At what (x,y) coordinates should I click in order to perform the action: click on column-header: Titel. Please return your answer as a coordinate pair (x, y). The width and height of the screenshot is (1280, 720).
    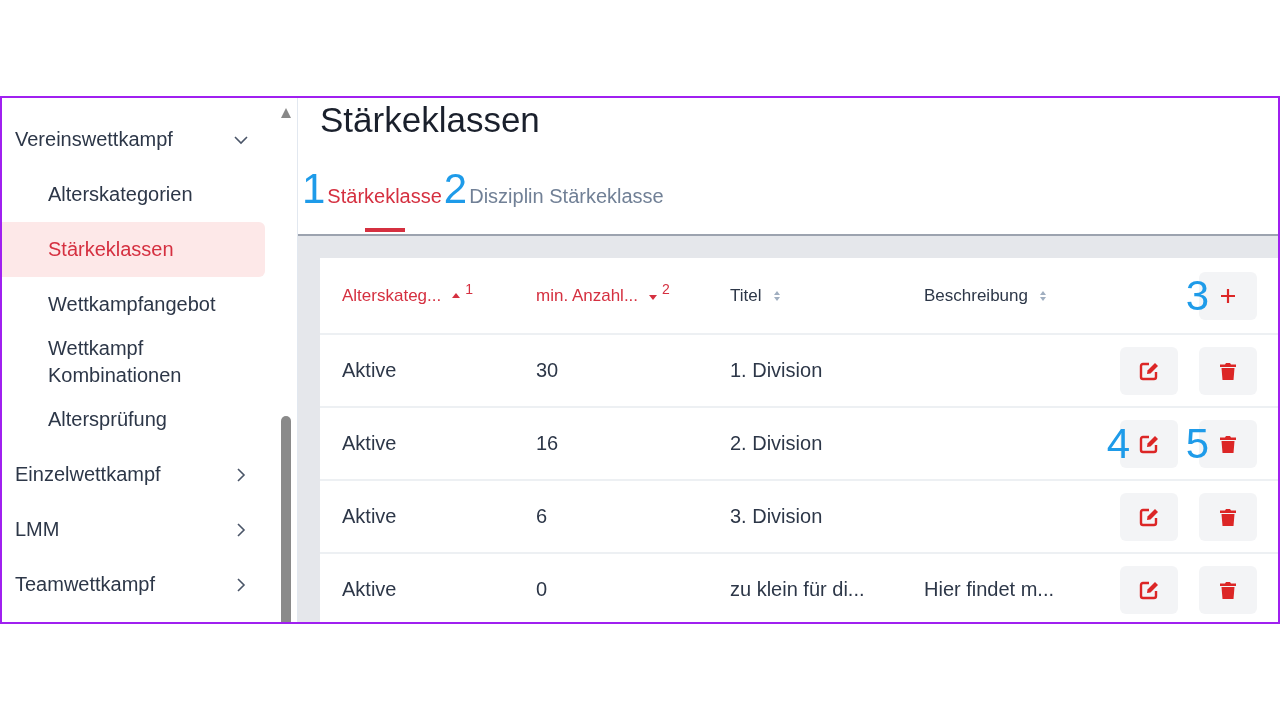
    Looking at the image, I should click on (746, 295).